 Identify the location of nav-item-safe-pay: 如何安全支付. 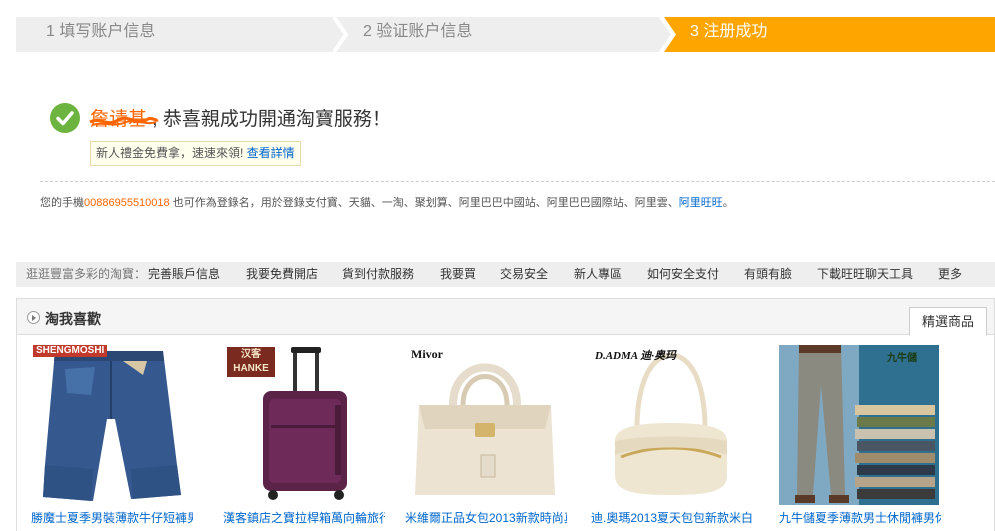
(683, 274).